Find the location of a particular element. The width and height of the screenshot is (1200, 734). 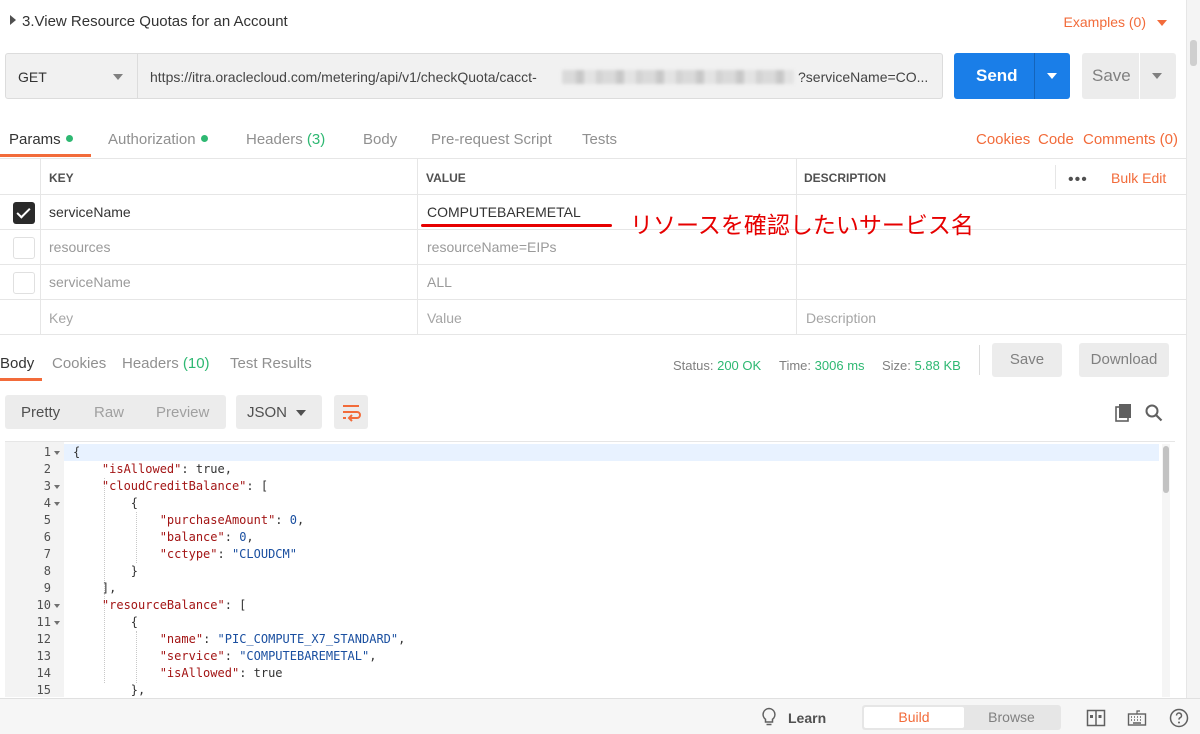

line-number: 14 is located at coordinates (43, 673).